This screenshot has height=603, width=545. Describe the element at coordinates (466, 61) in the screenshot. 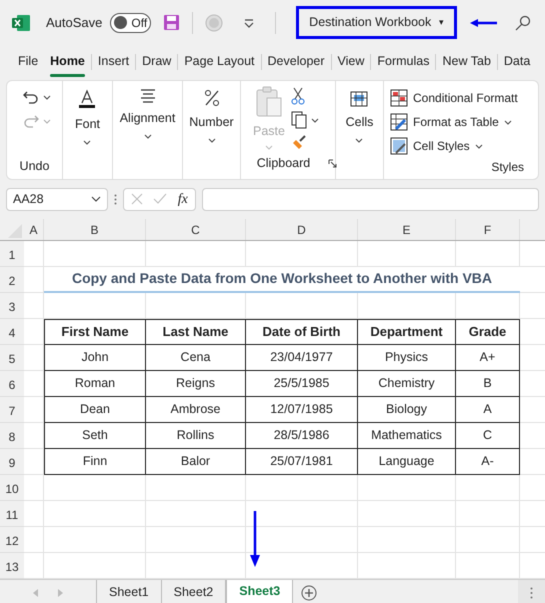

I see `ribbon-tab: New Tab` at that location.